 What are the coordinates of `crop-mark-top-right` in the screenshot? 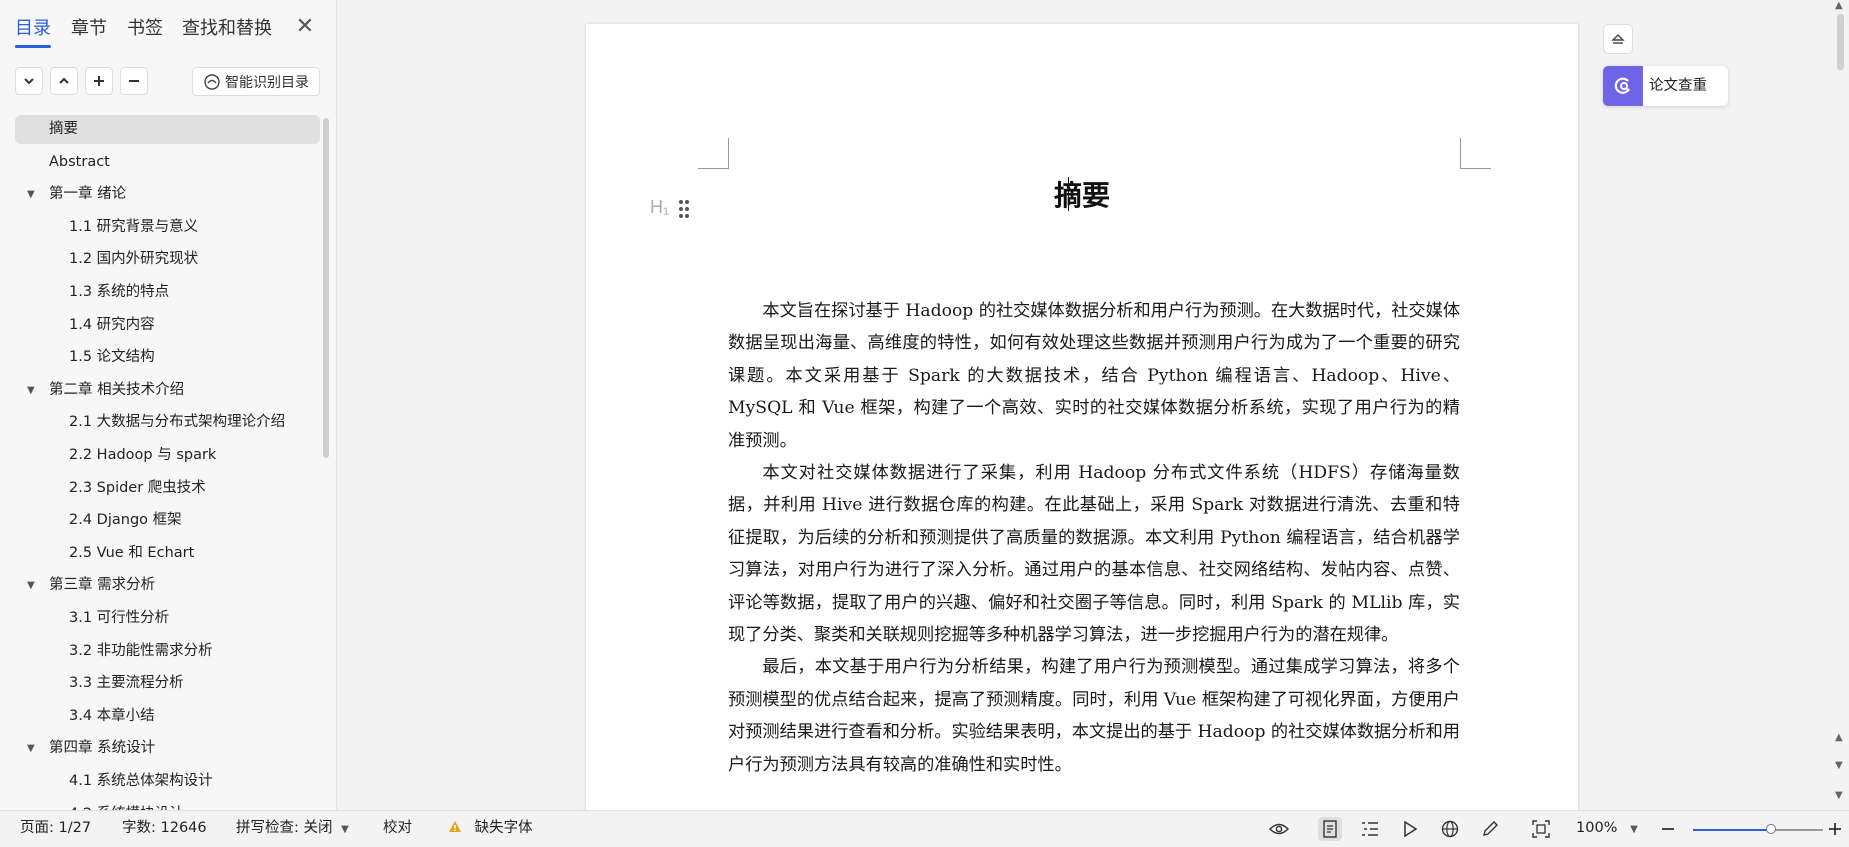 It's located at (1475, 153).